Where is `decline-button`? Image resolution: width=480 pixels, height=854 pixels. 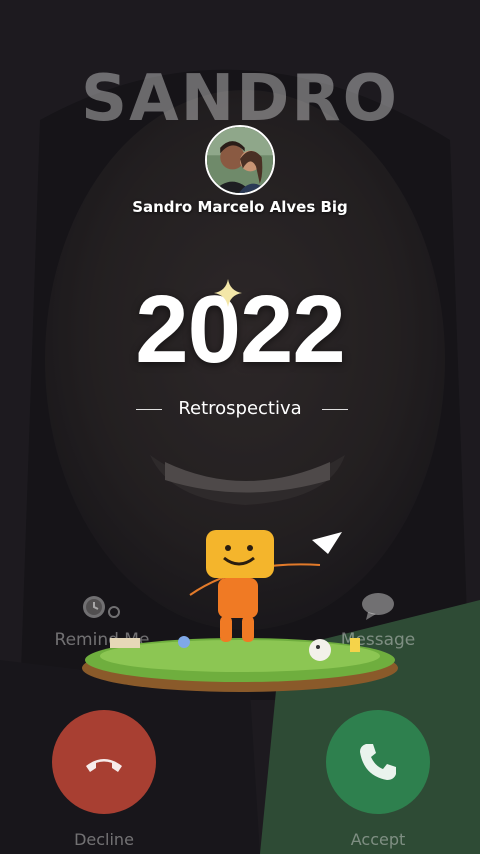
decline-button is located at coordinates (104, 762).